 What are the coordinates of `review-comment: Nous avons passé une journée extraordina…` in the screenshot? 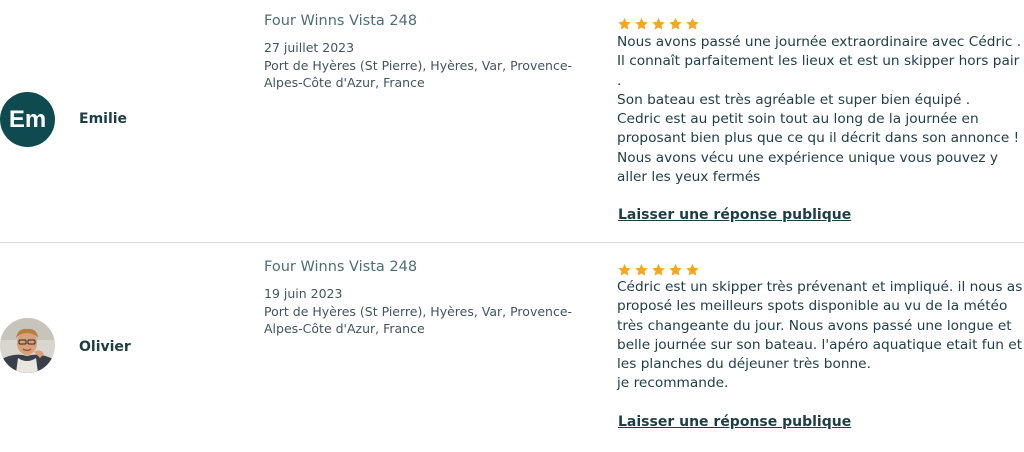 It's located at (819, 110).